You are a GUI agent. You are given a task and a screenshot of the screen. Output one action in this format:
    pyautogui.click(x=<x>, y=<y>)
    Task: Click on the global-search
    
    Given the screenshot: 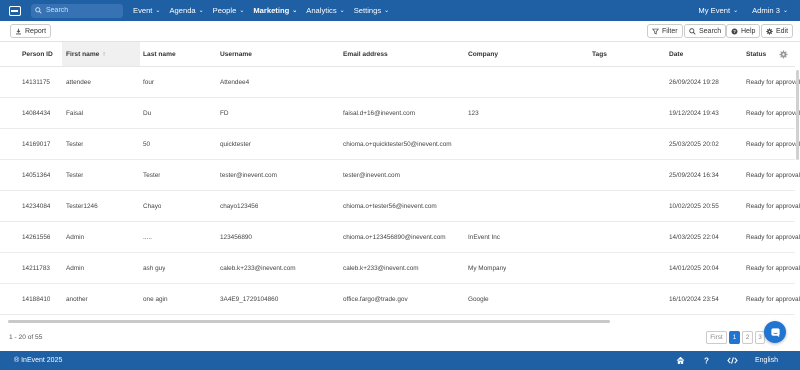 What is the action you would take?
    pyautogui.click(x=77, y=10)
    